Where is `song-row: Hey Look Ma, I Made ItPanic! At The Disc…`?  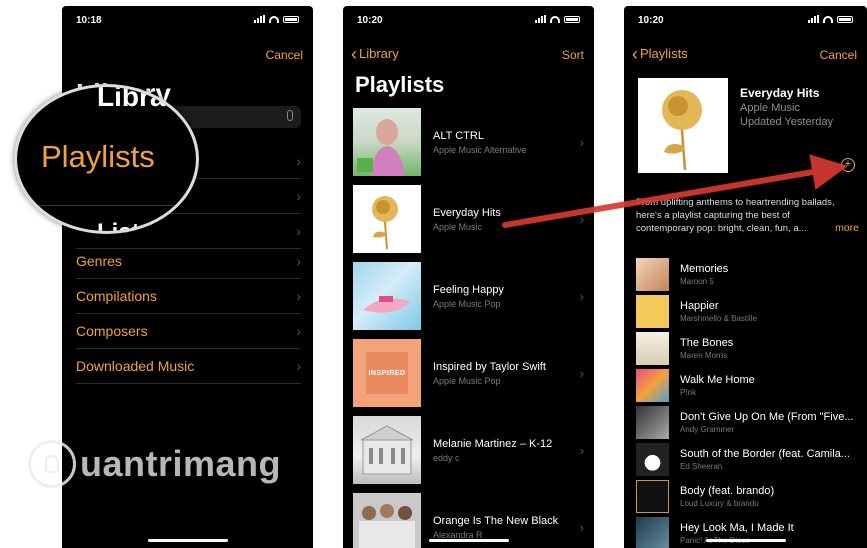
song-row: Hey Look Ma, I Made ItPanic! At The Disc… is located at coordinates (751, 531).